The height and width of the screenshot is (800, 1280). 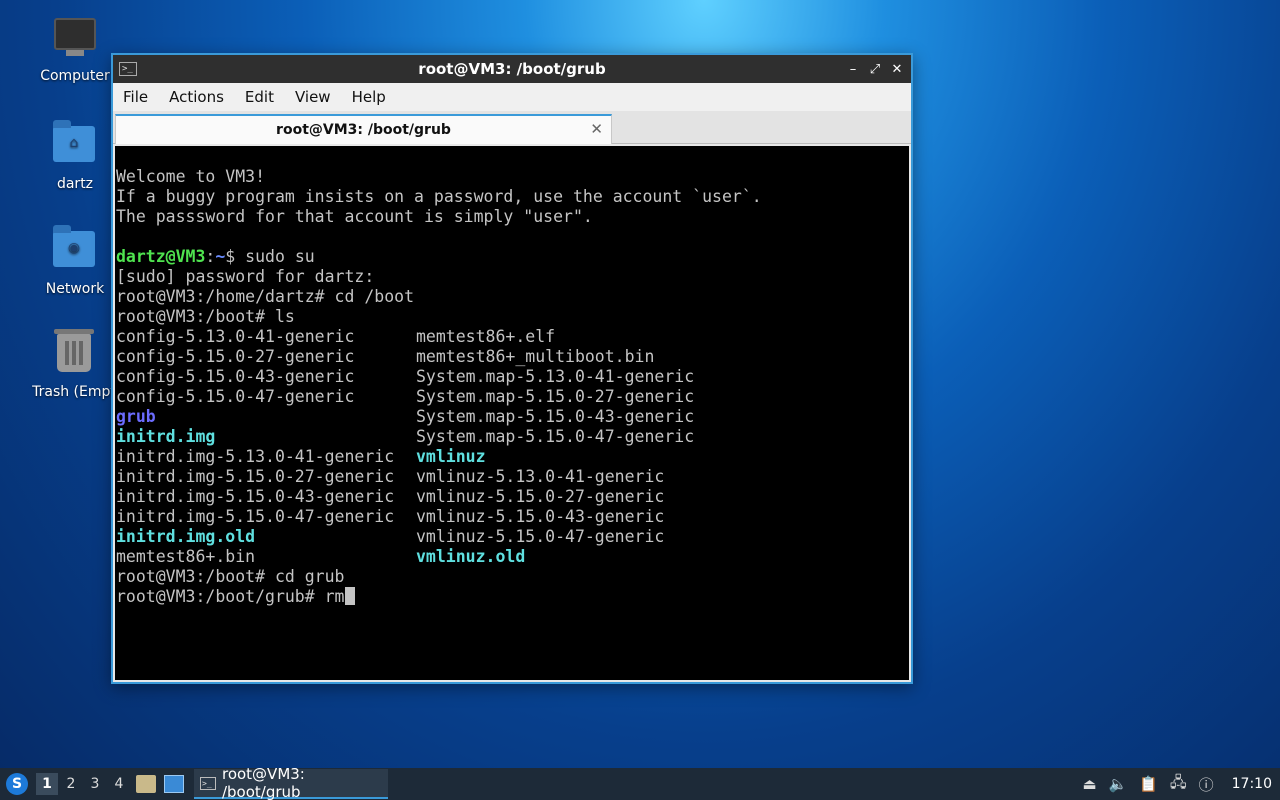 I want to click on ls-entry: vmlinuz.old, so click(x=471, y=556).